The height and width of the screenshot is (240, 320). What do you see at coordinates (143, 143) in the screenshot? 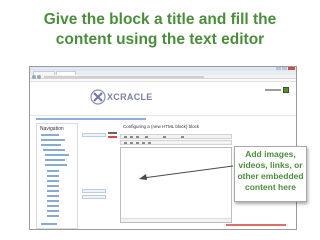
I see `image-icon` at bounding box center [143, 143].